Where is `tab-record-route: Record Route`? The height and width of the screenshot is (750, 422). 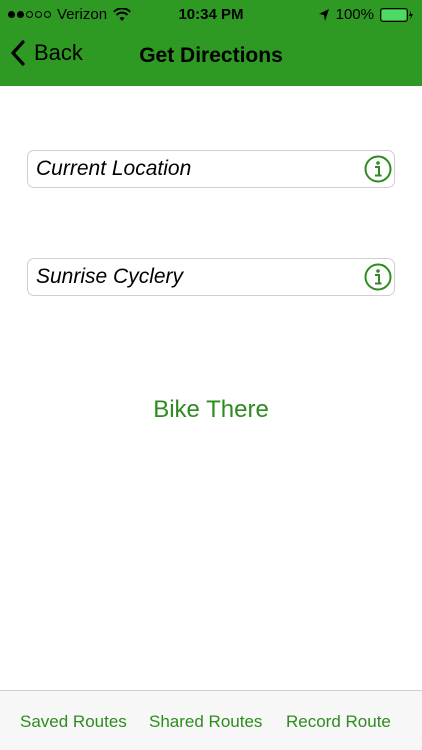 tab-record-route: Record Route is located at coordinates (338, 722).